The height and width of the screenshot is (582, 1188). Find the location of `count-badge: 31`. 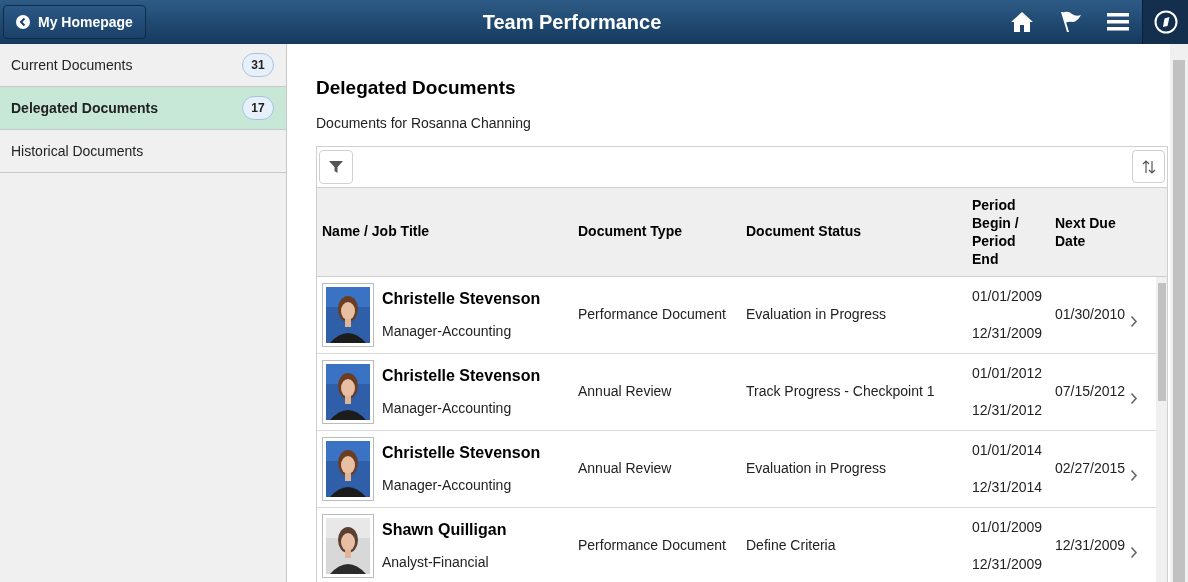

count-badge: 31 is located at coordinates (258, 65).